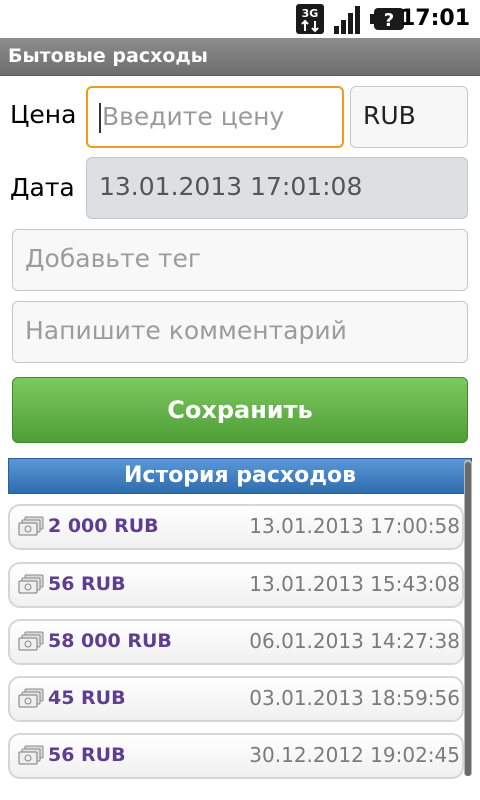 The height and width of the screenshot is (800, 480). I want to click on status-time: 17:01, so click(434, 18).